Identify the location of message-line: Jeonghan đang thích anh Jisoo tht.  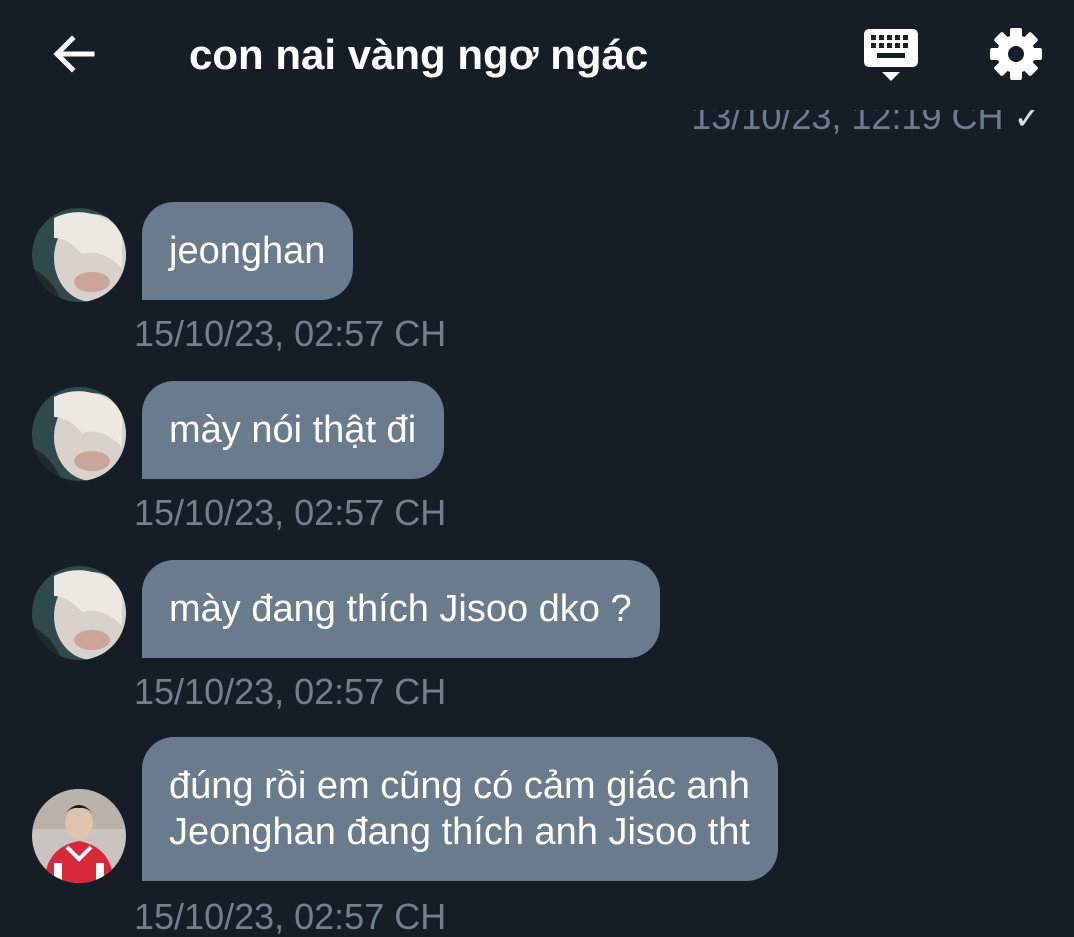
(460, 832).